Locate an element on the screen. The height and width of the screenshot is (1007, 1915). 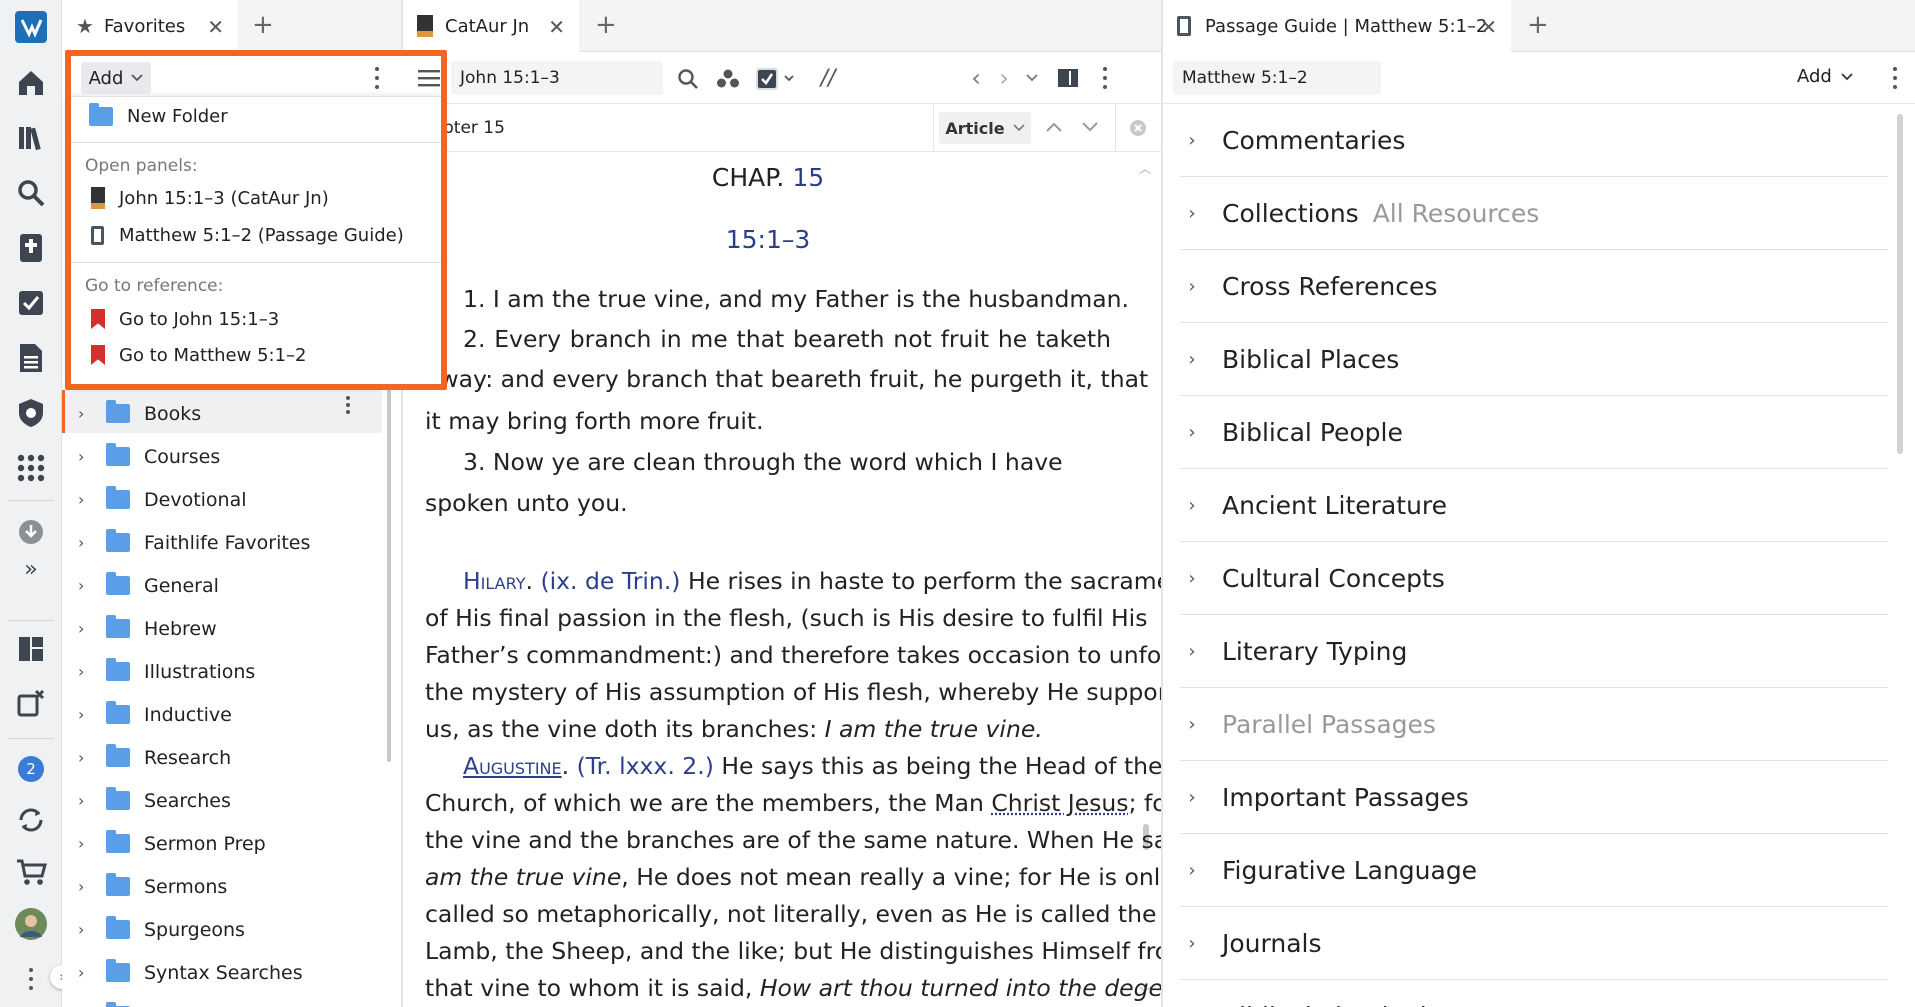
folder-row: › Sermon Prep is located at coordinates (232, 843).